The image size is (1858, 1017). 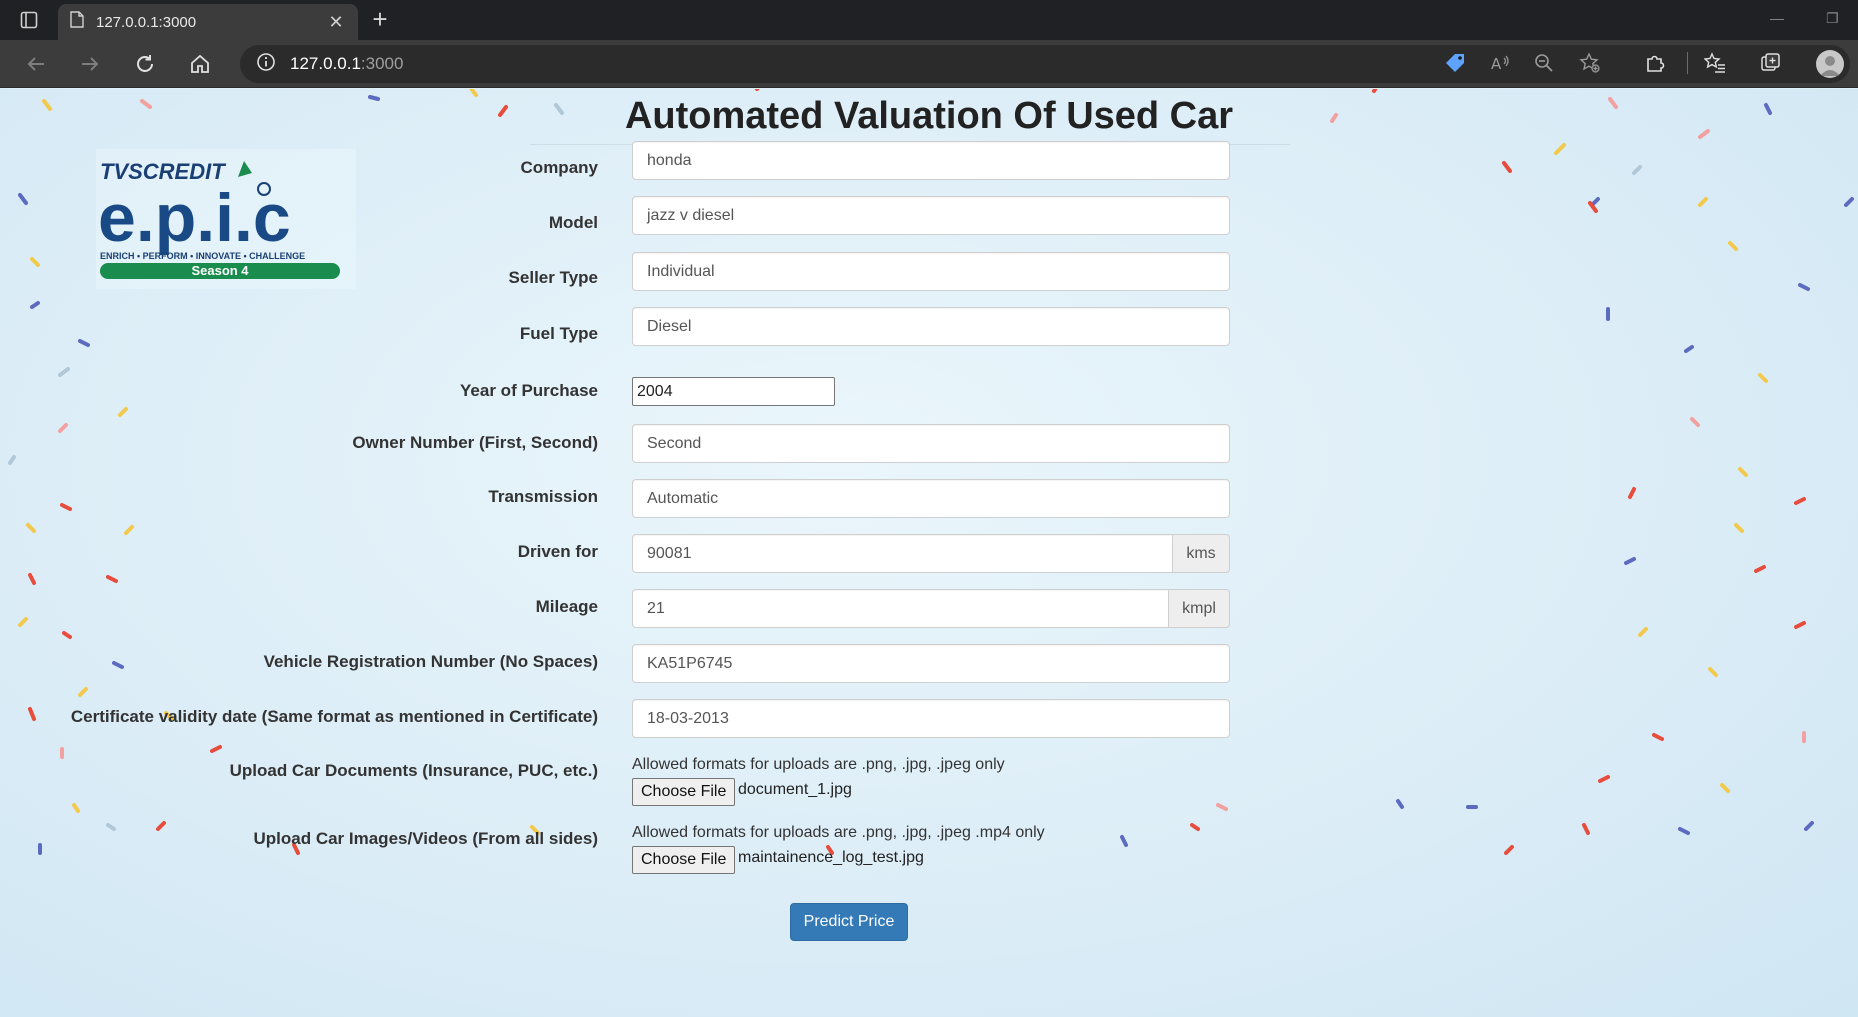 What do you see at coordinates (931, 498) in the screenshot?
I see `transmission-input: Automatic` at bounding box center [931, 498].